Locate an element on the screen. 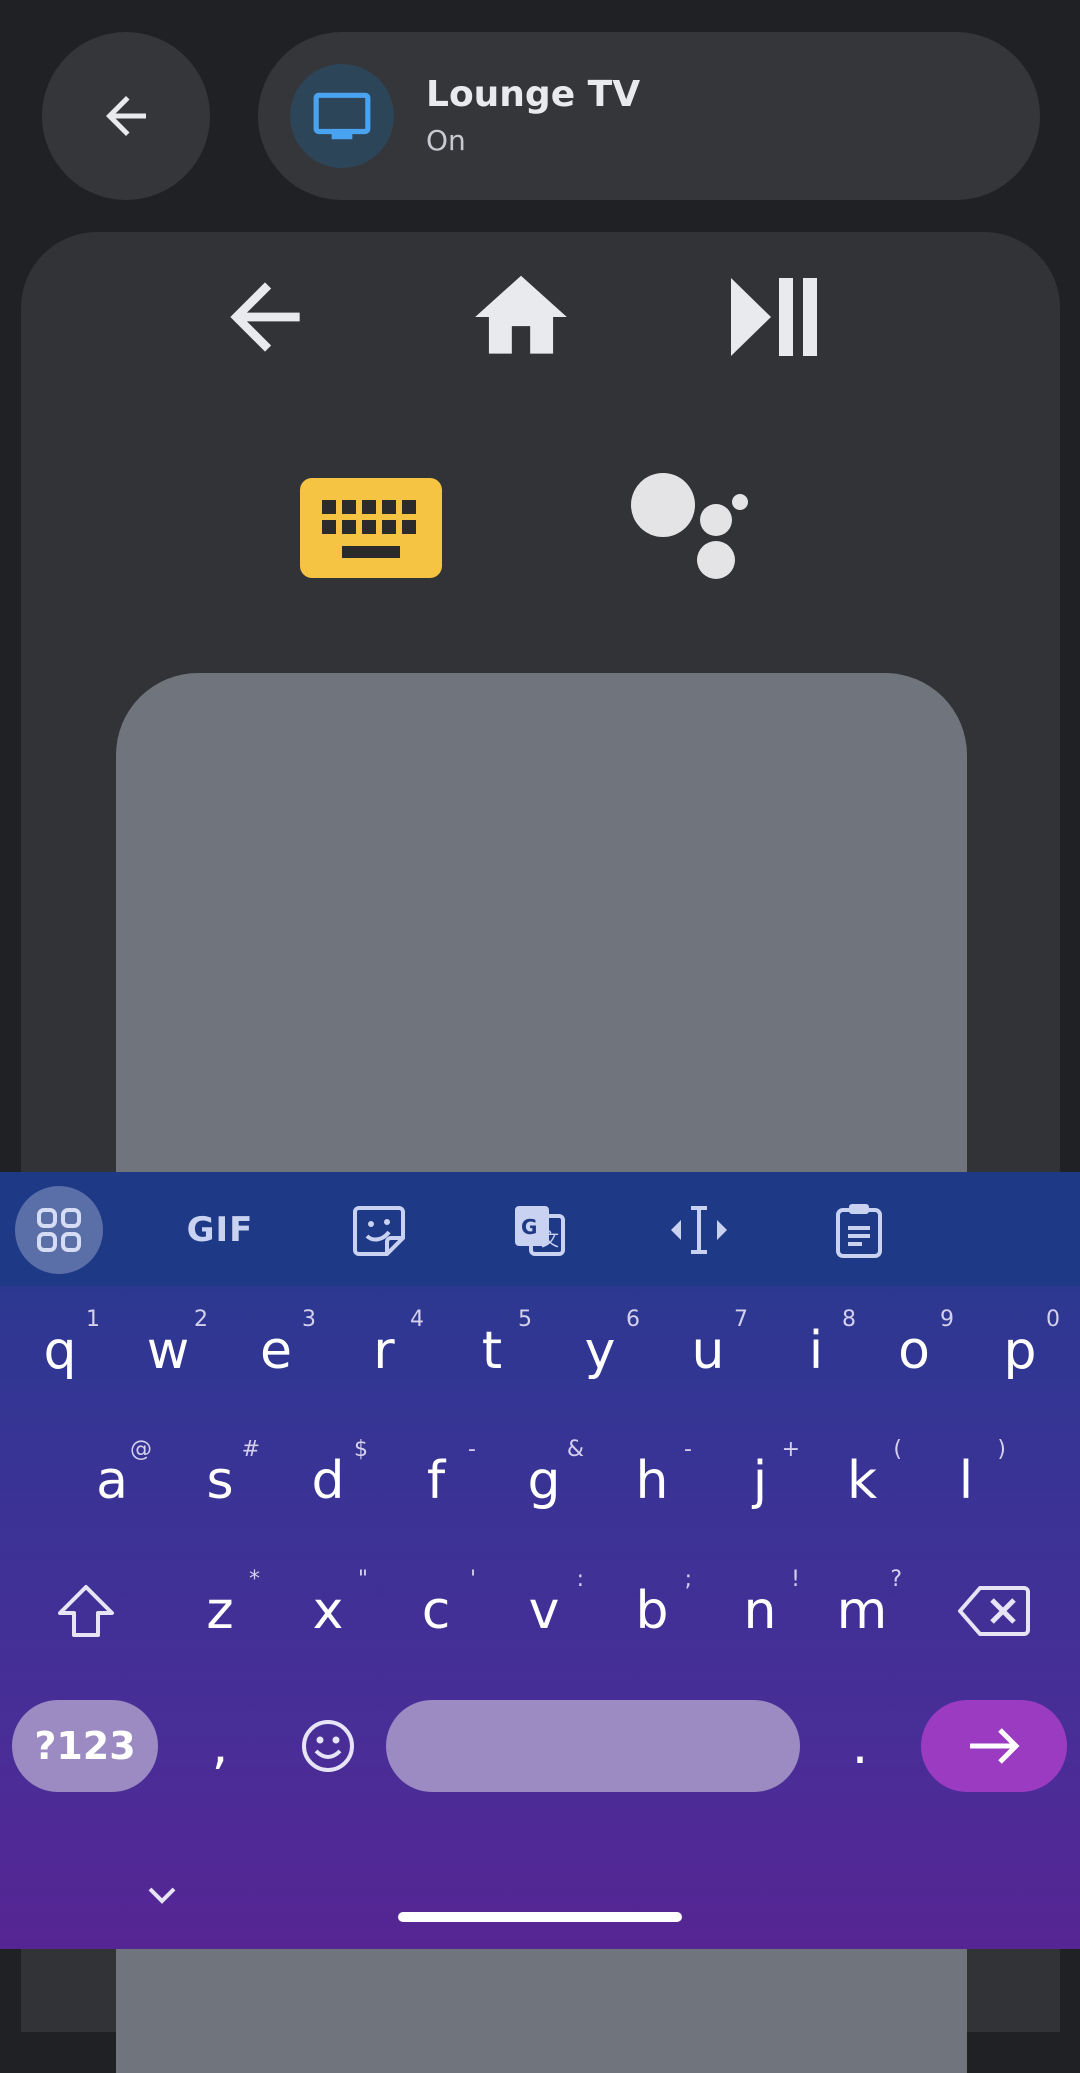 This screenshot has height=2073, width=1080. key-d: d $ is located at coordinates (328, 1481).